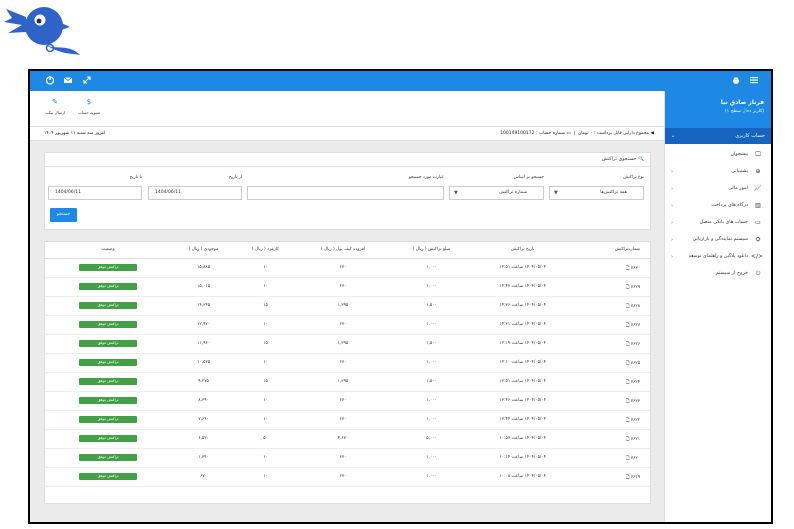 This screenshot has height=529, width=794. Describe the element at coordinates (731, 273) in the screenshot. I see `sidebar-item-label: خروج از سیستم` at that location.